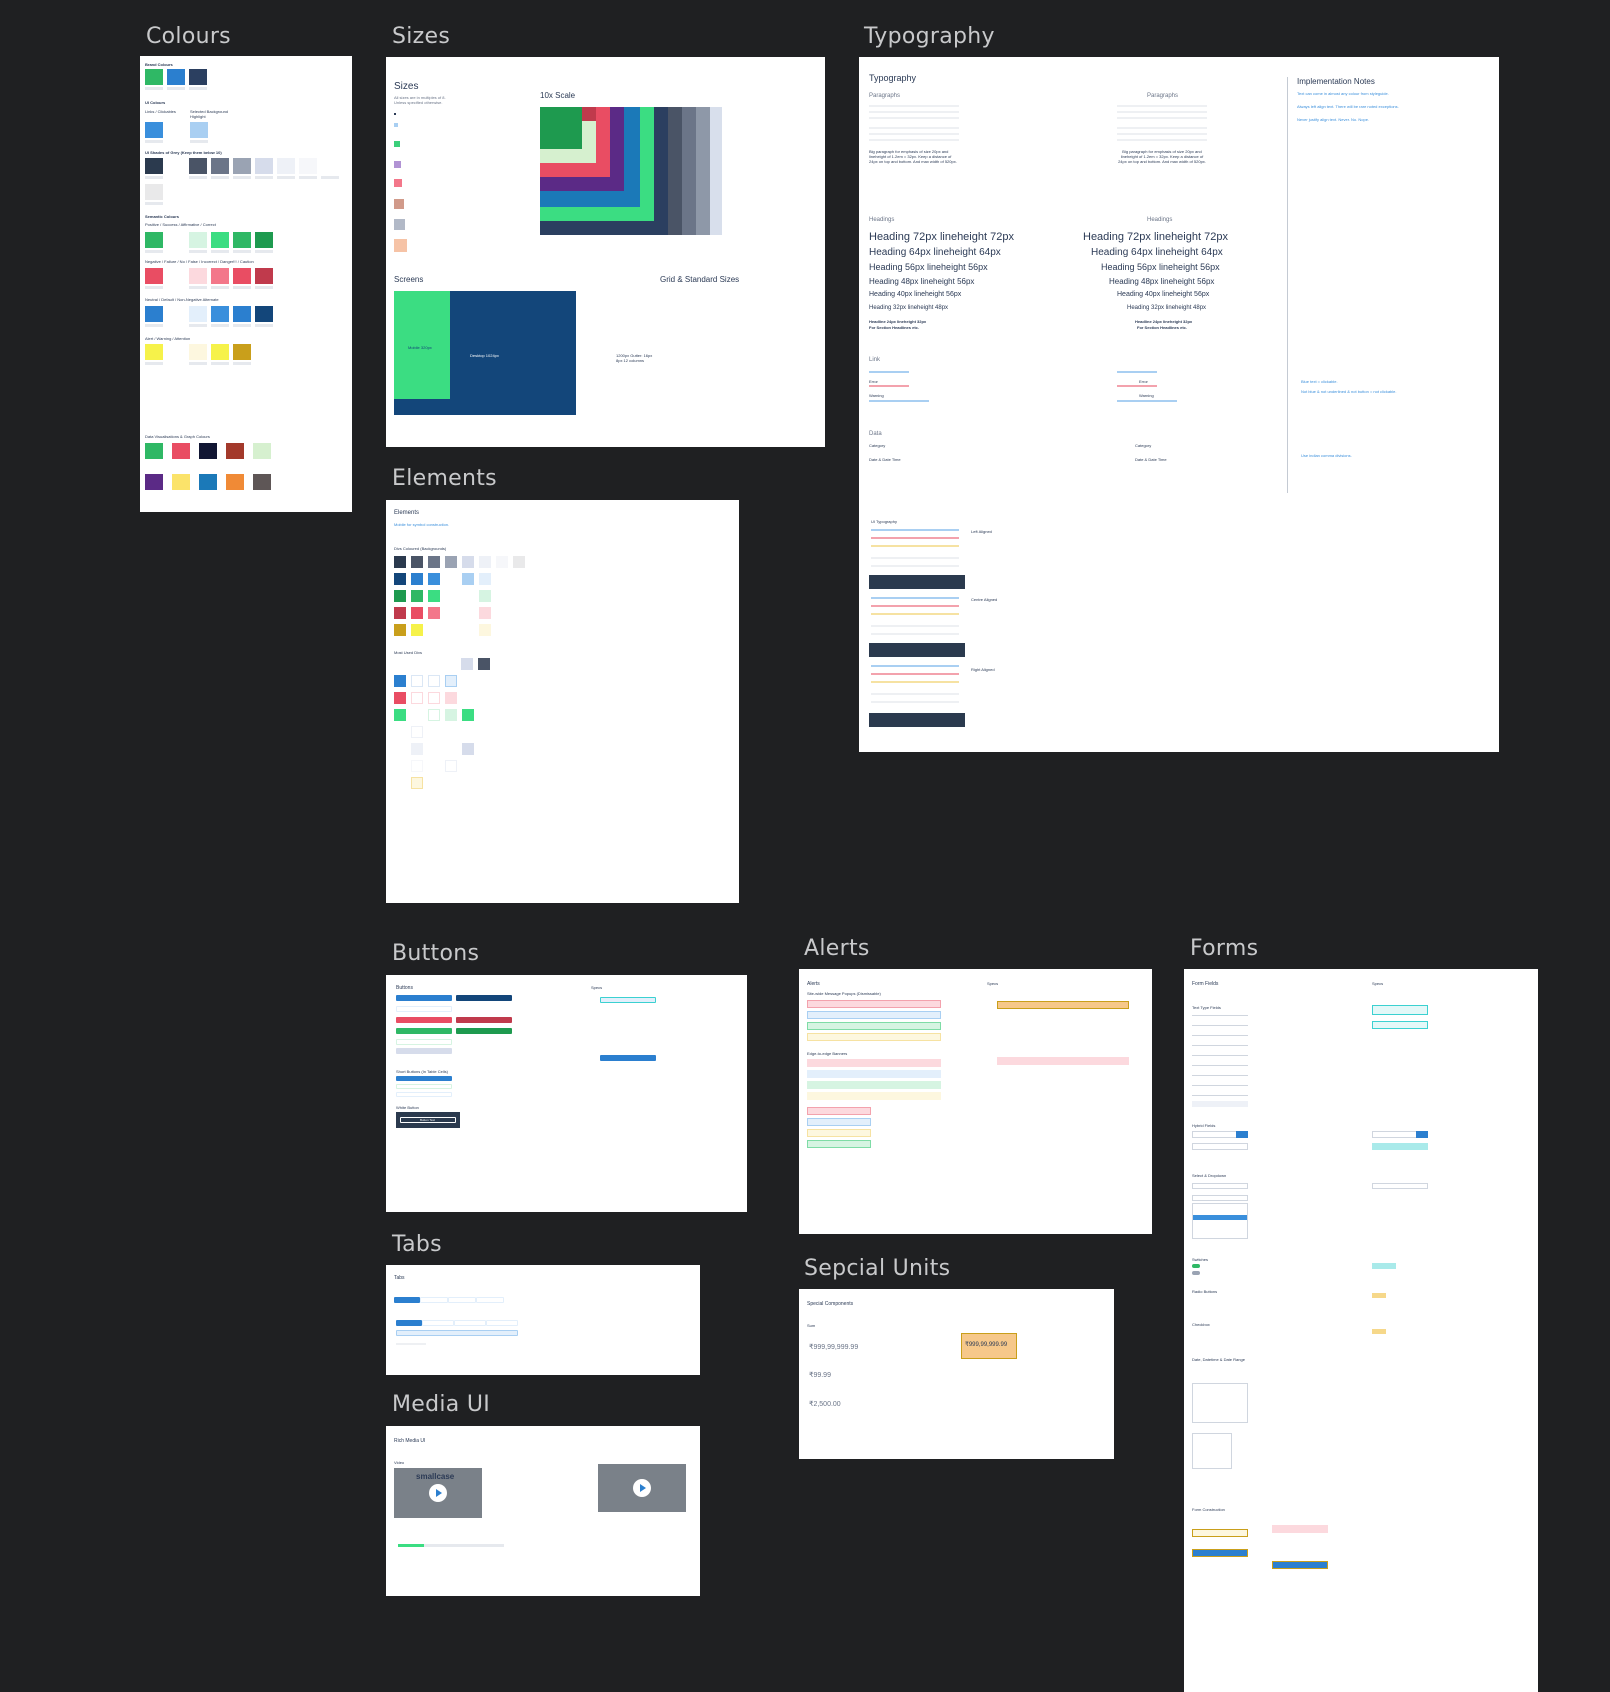 The width and height of the screenshot is (1610, 1692). I want to click on scale-title: 10x Scale, so click(558, 95).